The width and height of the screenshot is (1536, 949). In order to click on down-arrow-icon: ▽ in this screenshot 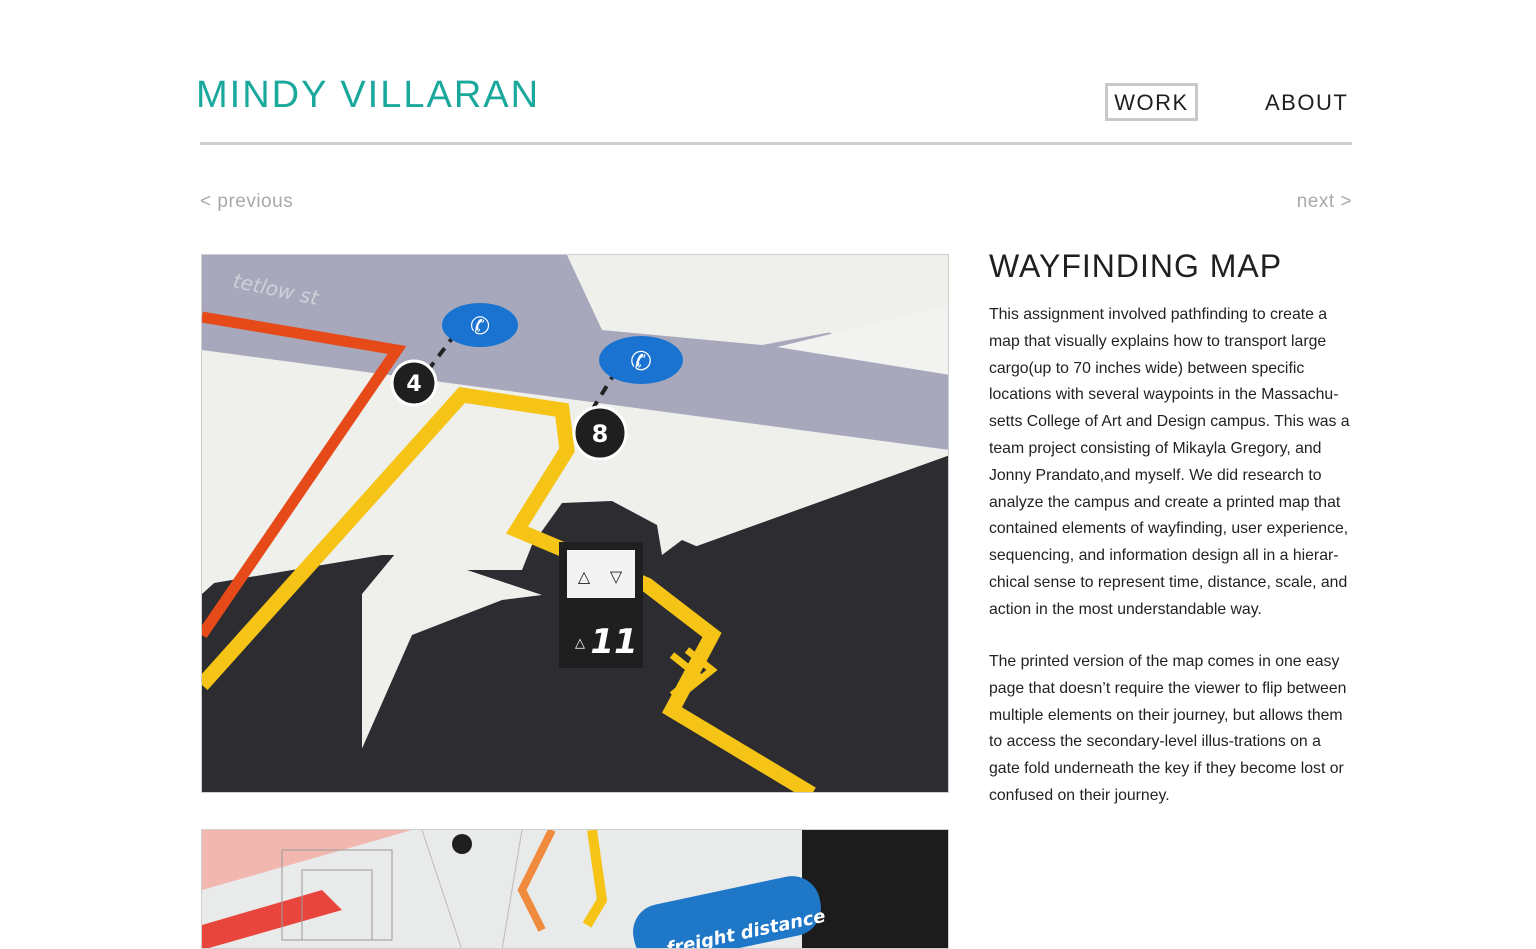, I will do `click(616, 576)`.